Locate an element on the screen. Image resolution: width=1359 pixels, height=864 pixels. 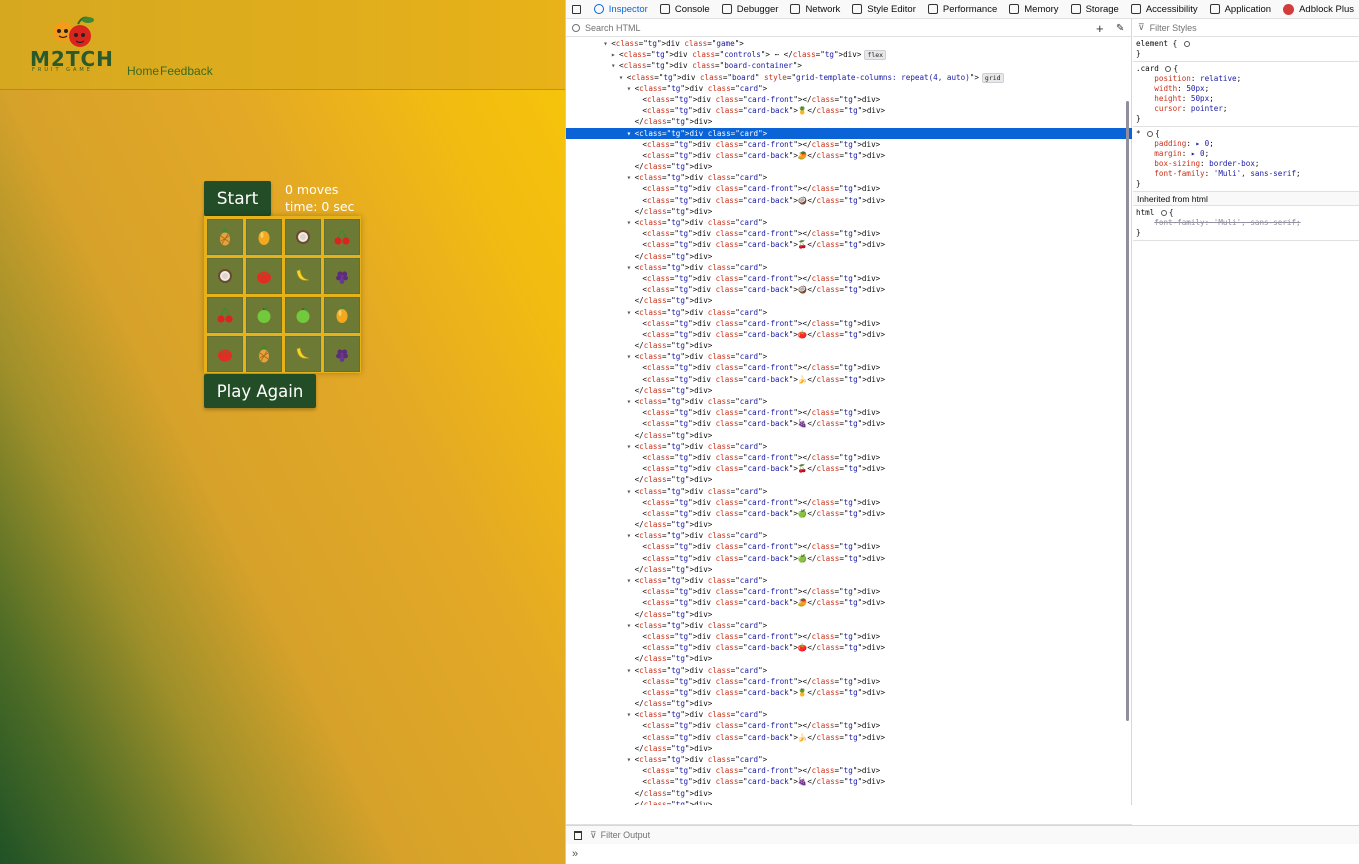
tab-memory: Memory is located at coordinates (1033, 9).